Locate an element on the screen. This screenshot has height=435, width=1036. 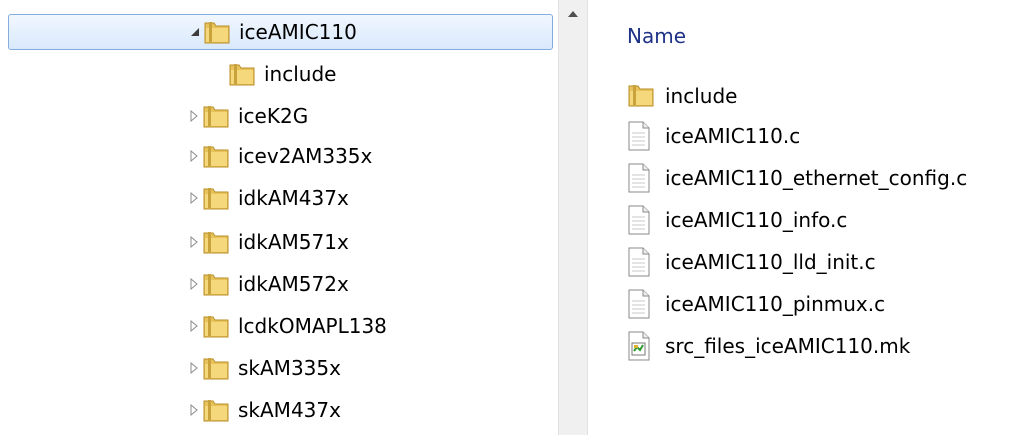
list-item-label: iceAMIC110_pinmux.c is located at coordinates (775, 304).